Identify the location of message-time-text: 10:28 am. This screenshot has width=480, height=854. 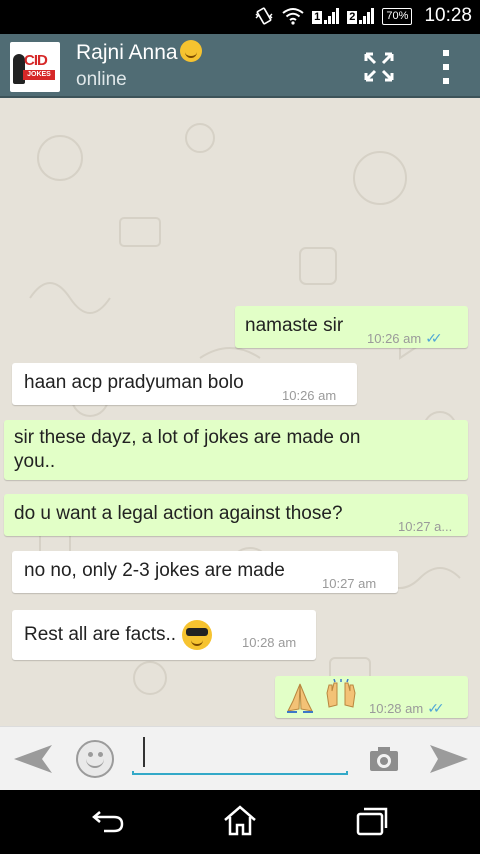
(396, 708).